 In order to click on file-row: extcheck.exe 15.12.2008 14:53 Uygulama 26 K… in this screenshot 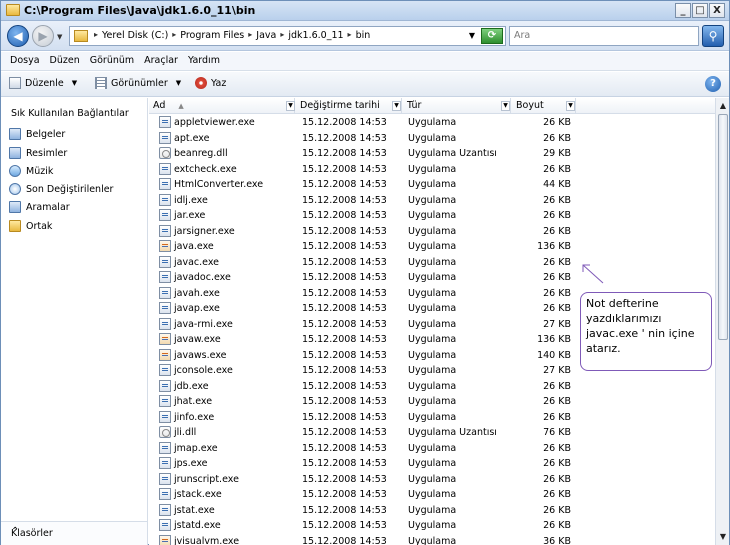, I will do `click(432, 170)`.